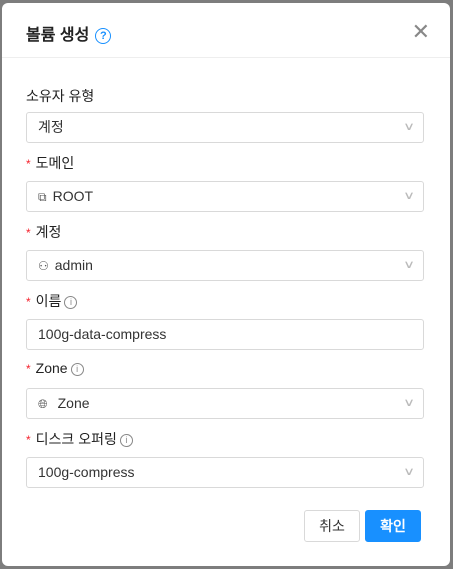  I want to click on globe-icon: 🌐︎, so click(43, 404).